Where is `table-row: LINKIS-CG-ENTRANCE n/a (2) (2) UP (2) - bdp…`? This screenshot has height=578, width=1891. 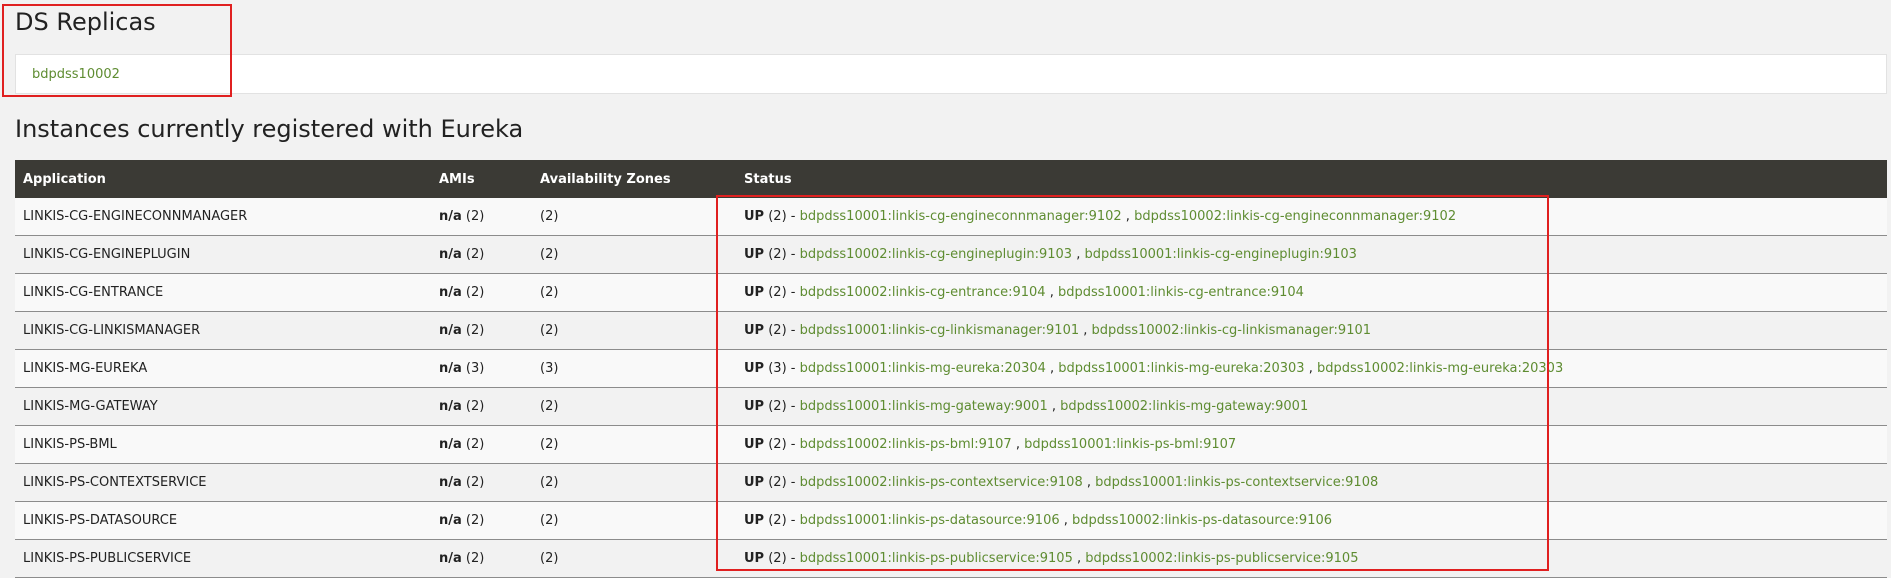 table-row: LINKIS-CG-ENTRANCE n/a (2) (2) UP (2) - bdp… is located at coordinates (951, 292).